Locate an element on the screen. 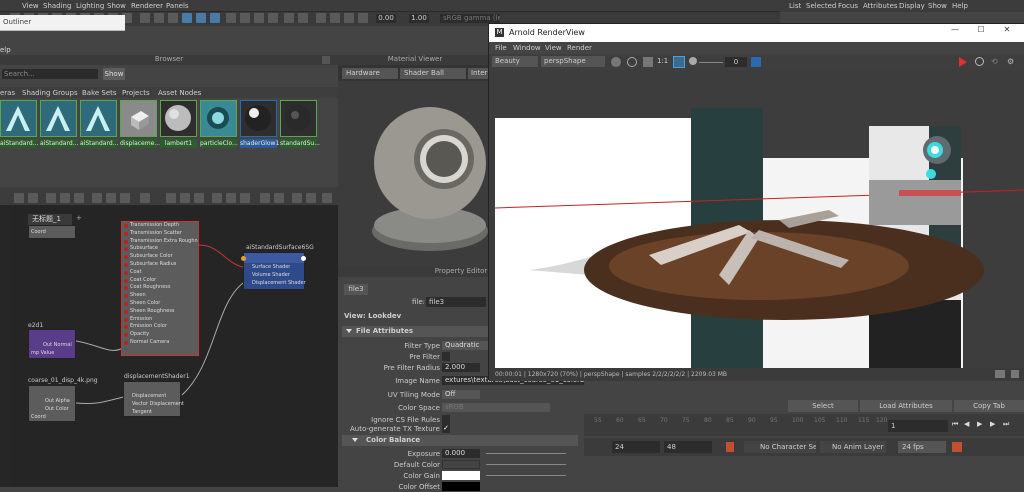  color-gain-swatch is located at coordinates (461, 475).